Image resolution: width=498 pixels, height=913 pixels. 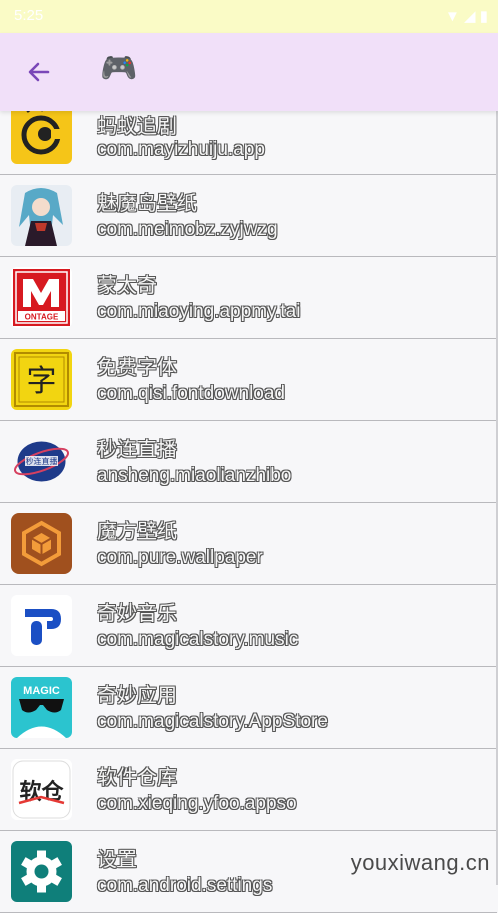 What do you see at coordinates (180, 557) in the screenshot?
I see `app-package: com.pure.wallpaper` at bounding box center [180, 557].